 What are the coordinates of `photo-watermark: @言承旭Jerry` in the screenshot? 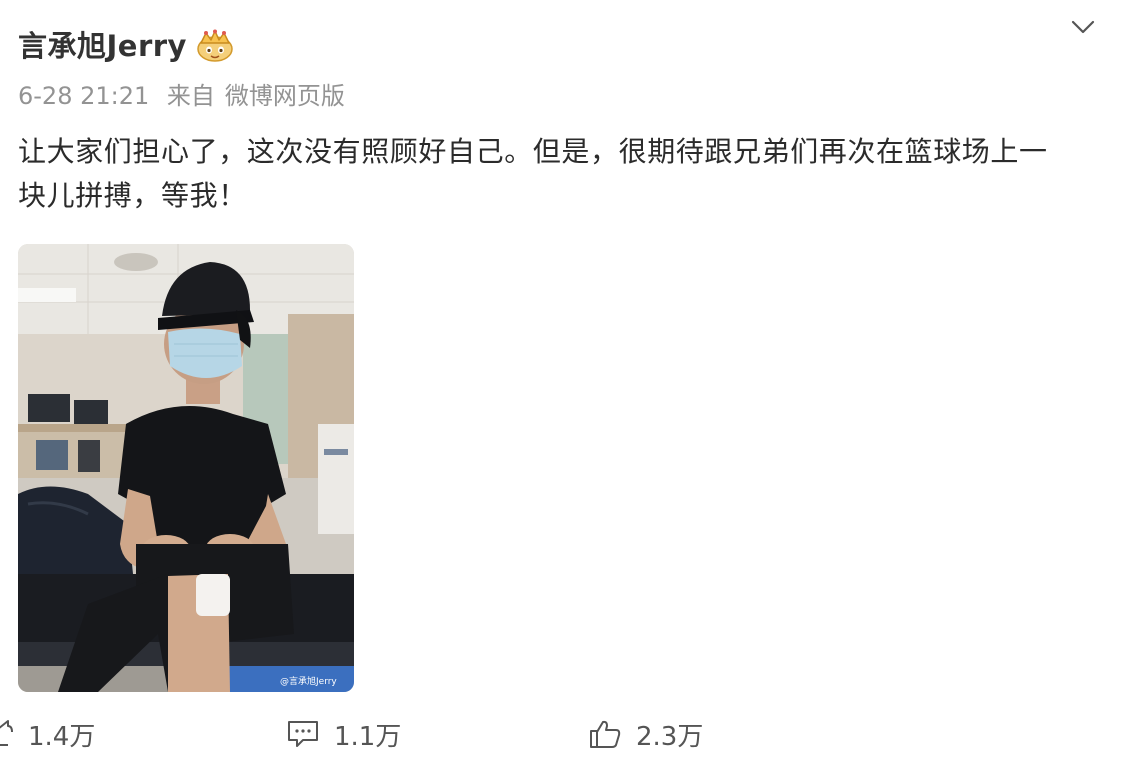 It's located at (308, 681).